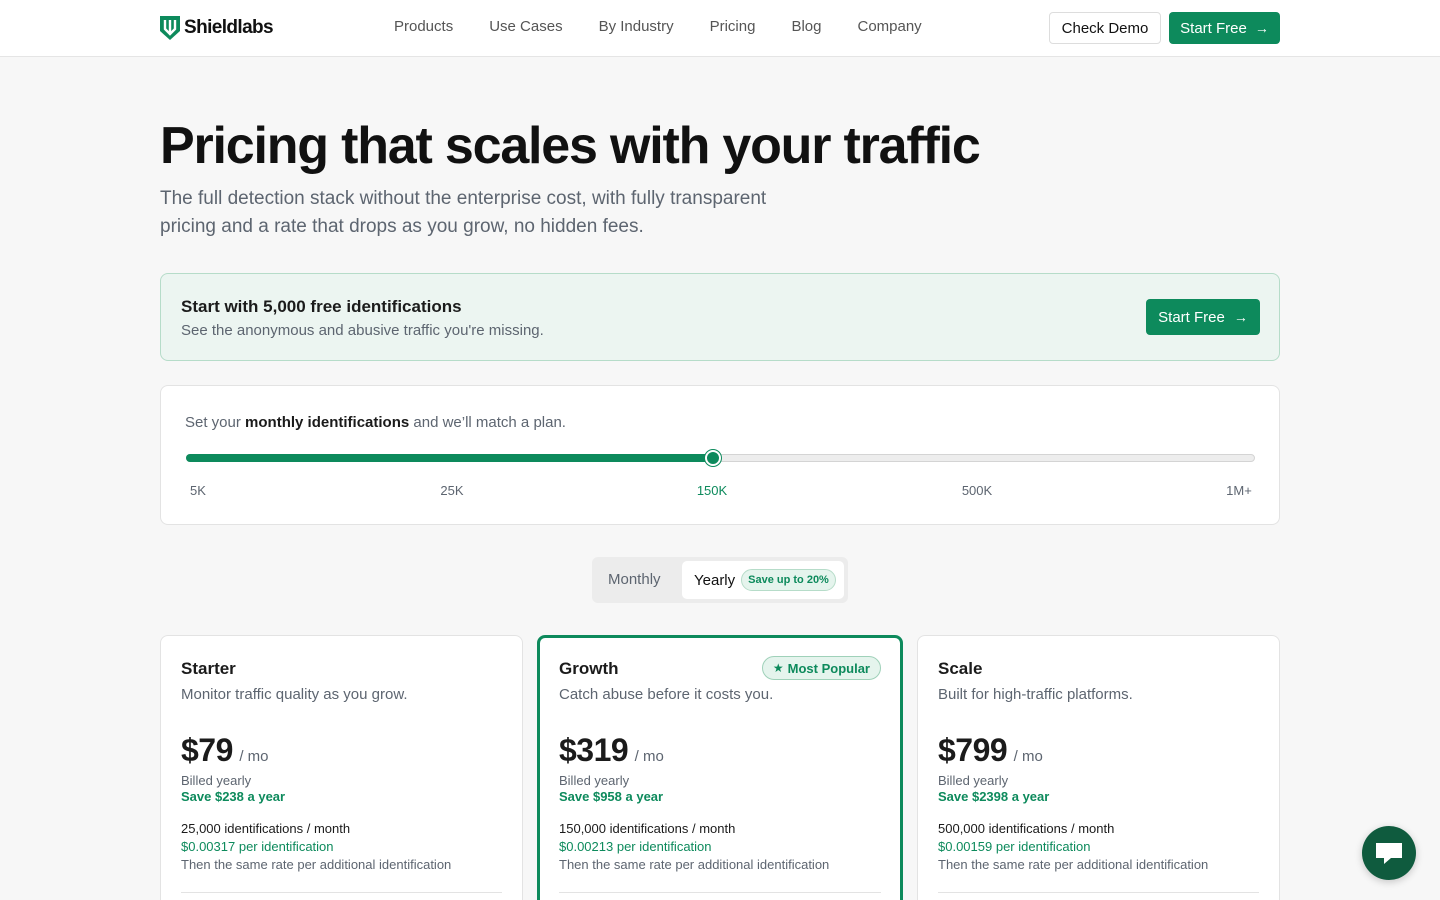 The image size is (1440, 900). I want to click on included-identifications: 150,000 identifications / month, so click(647, 828).